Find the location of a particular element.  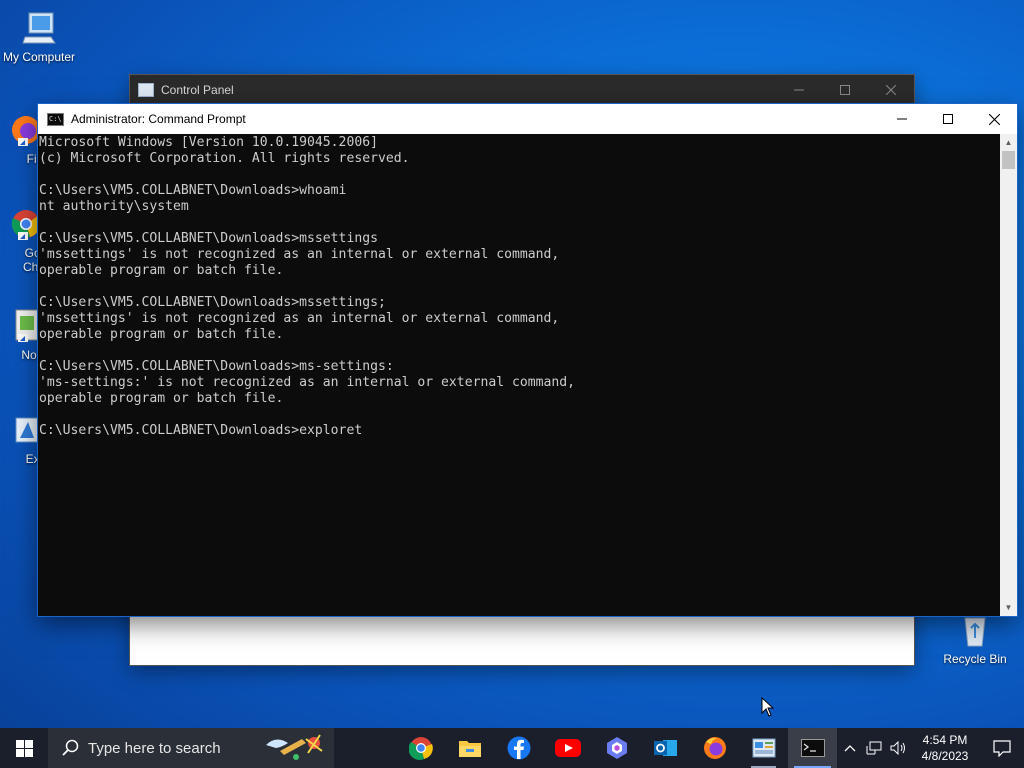

clock-time: 4:54 PM is located at coordinates (945, 740).